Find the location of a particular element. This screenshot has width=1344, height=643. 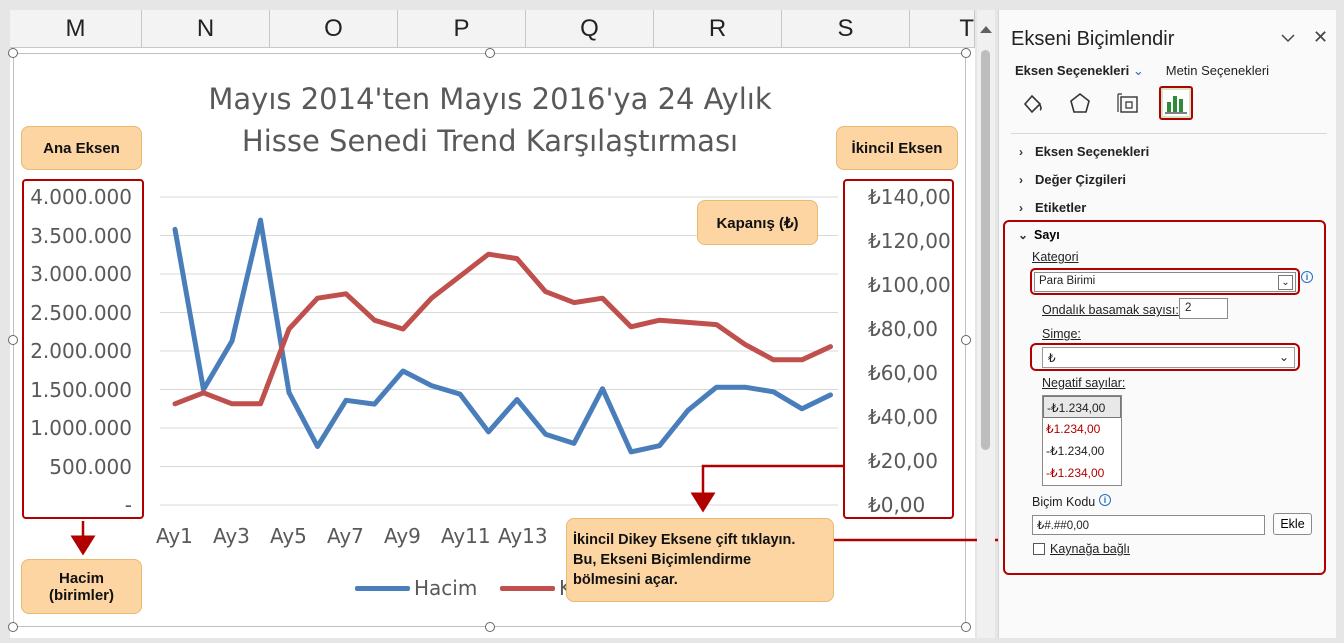

category-dropdown: Para Birimi ⌄ is located at coordinates (1165, 282).